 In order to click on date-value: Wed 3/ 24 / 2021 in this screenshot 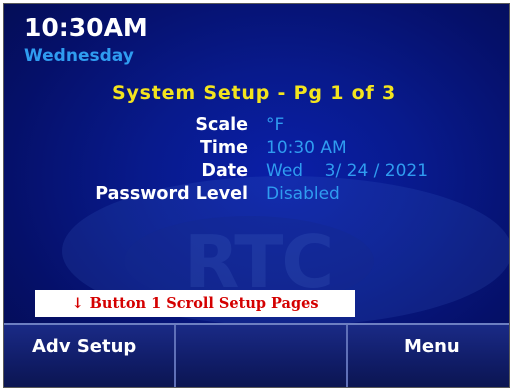, I will do `click(347, 171)`.